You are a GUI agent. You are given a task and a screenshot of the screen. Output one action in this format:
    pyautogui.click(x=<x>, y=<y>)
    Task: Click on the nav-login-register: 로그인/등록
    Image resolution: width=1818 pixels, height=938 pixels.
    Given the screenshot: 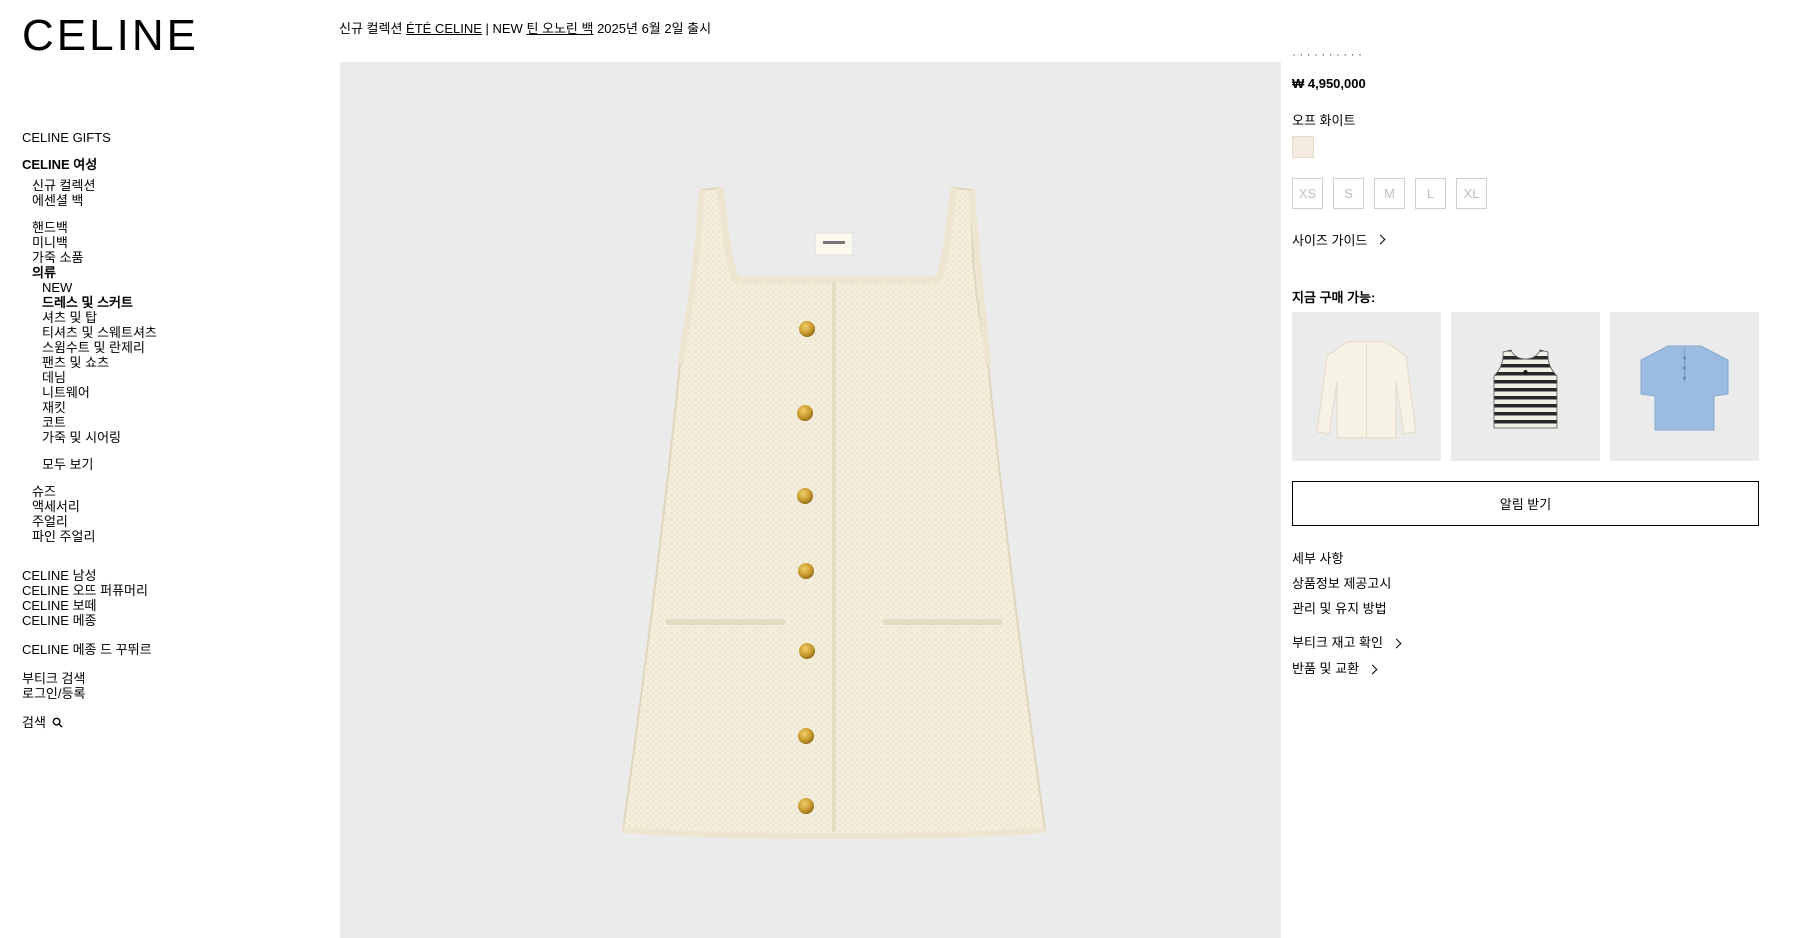 What is the action you would take?
    pyautogui.click(x=89, y=693)
    